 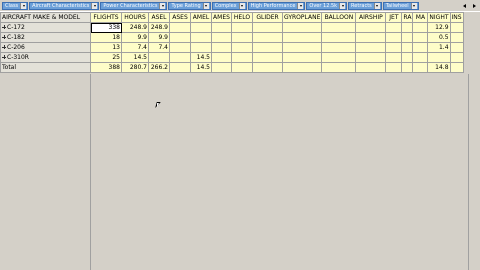 I want to click on aircraft-model-label: C-206, so click(x=45, y=47).